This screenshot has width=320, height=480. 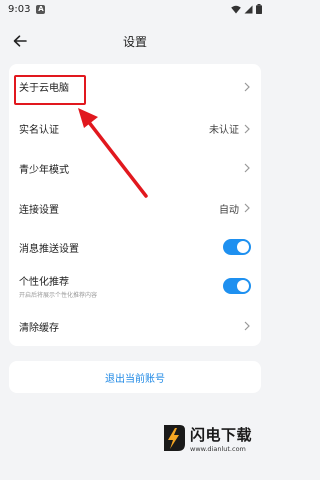 I want to click on status-bar: 9:03 A, so click(x=135, y=9).